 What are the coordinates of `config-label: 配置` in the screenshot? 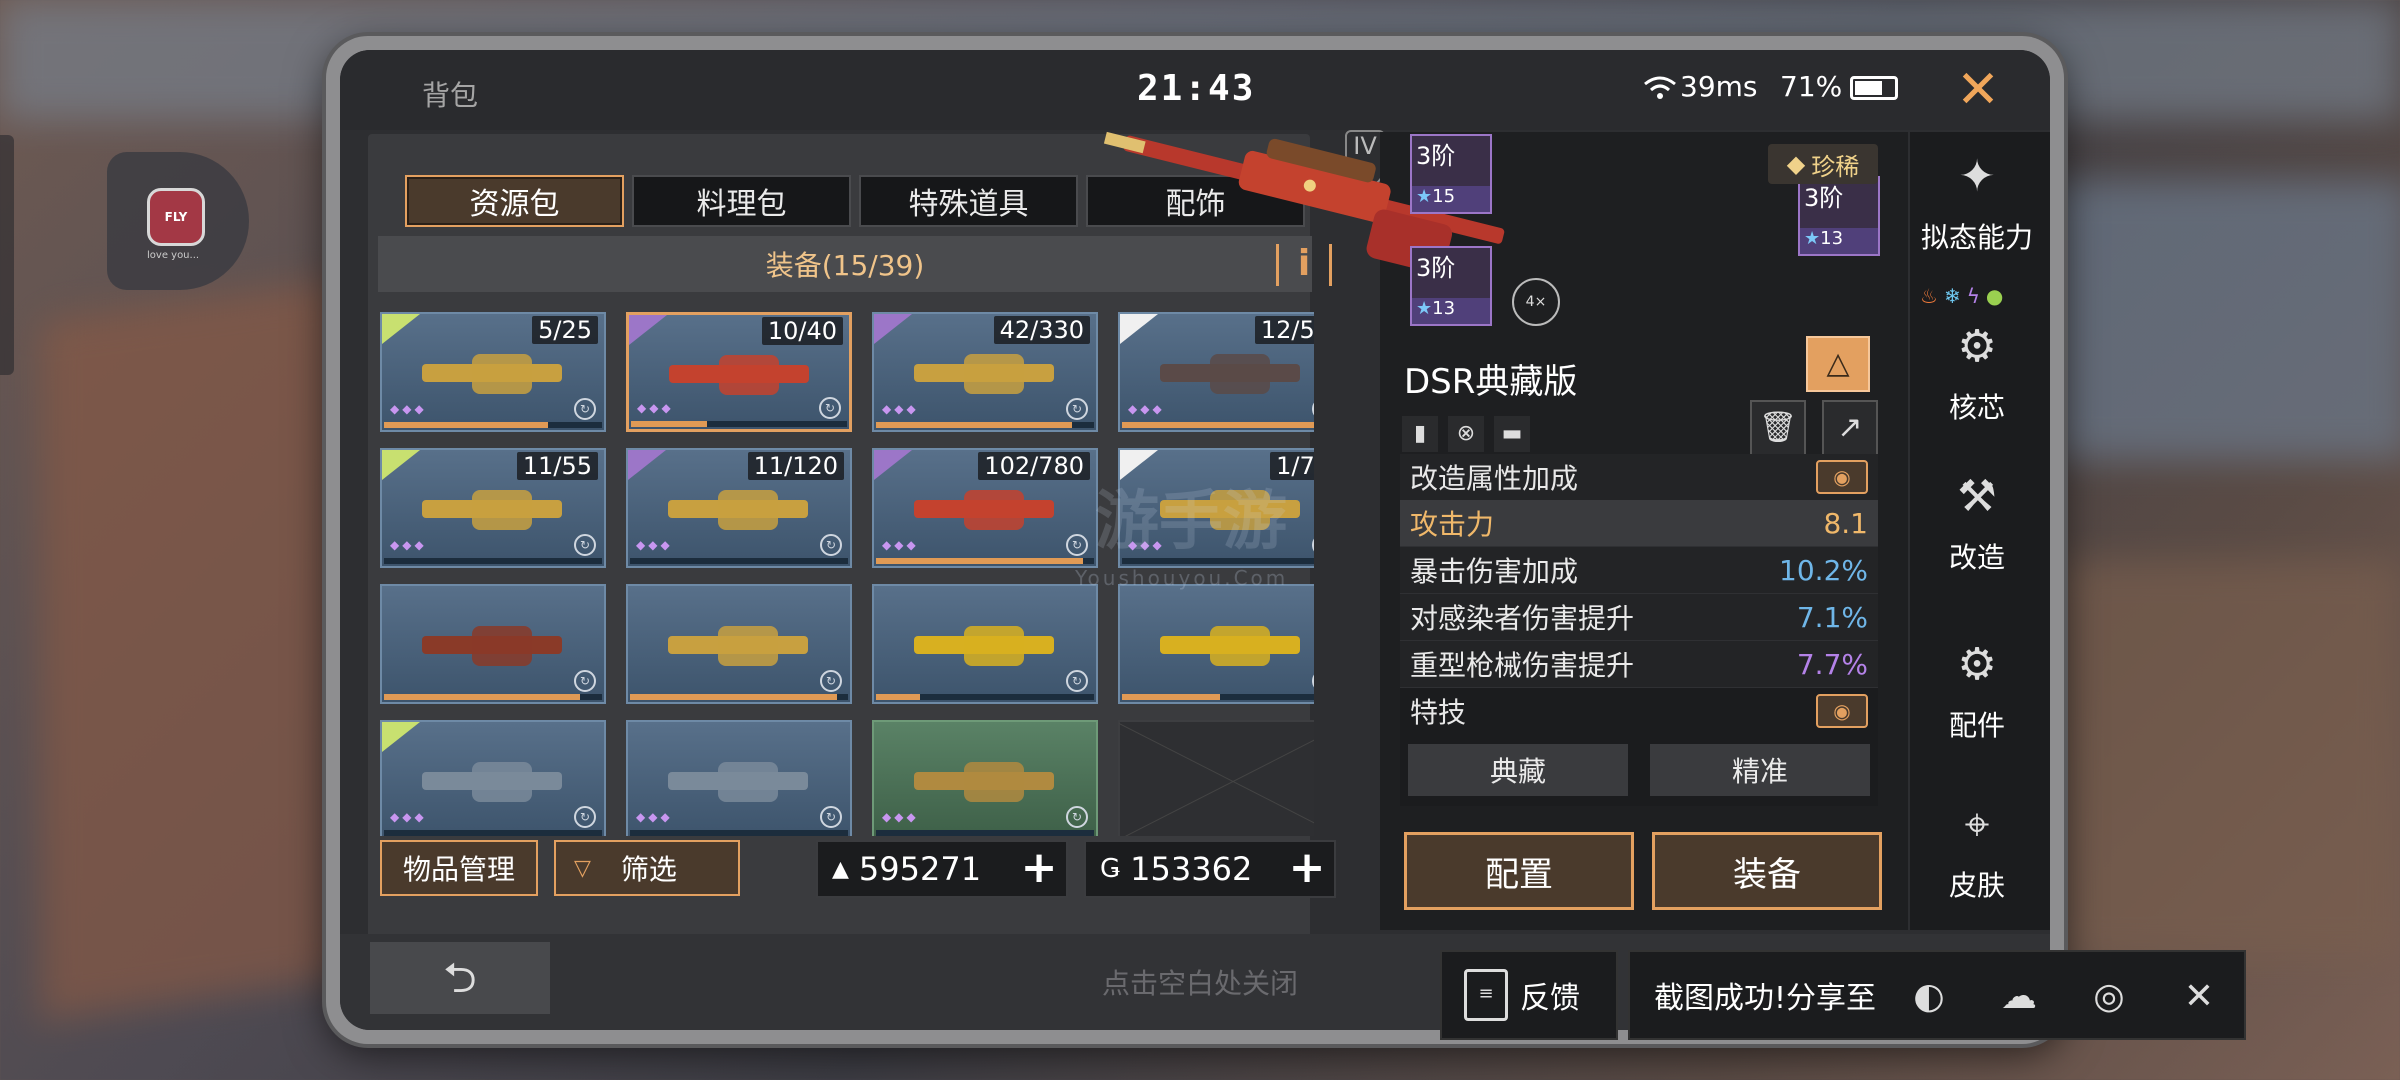 It's located at (1519, 874).